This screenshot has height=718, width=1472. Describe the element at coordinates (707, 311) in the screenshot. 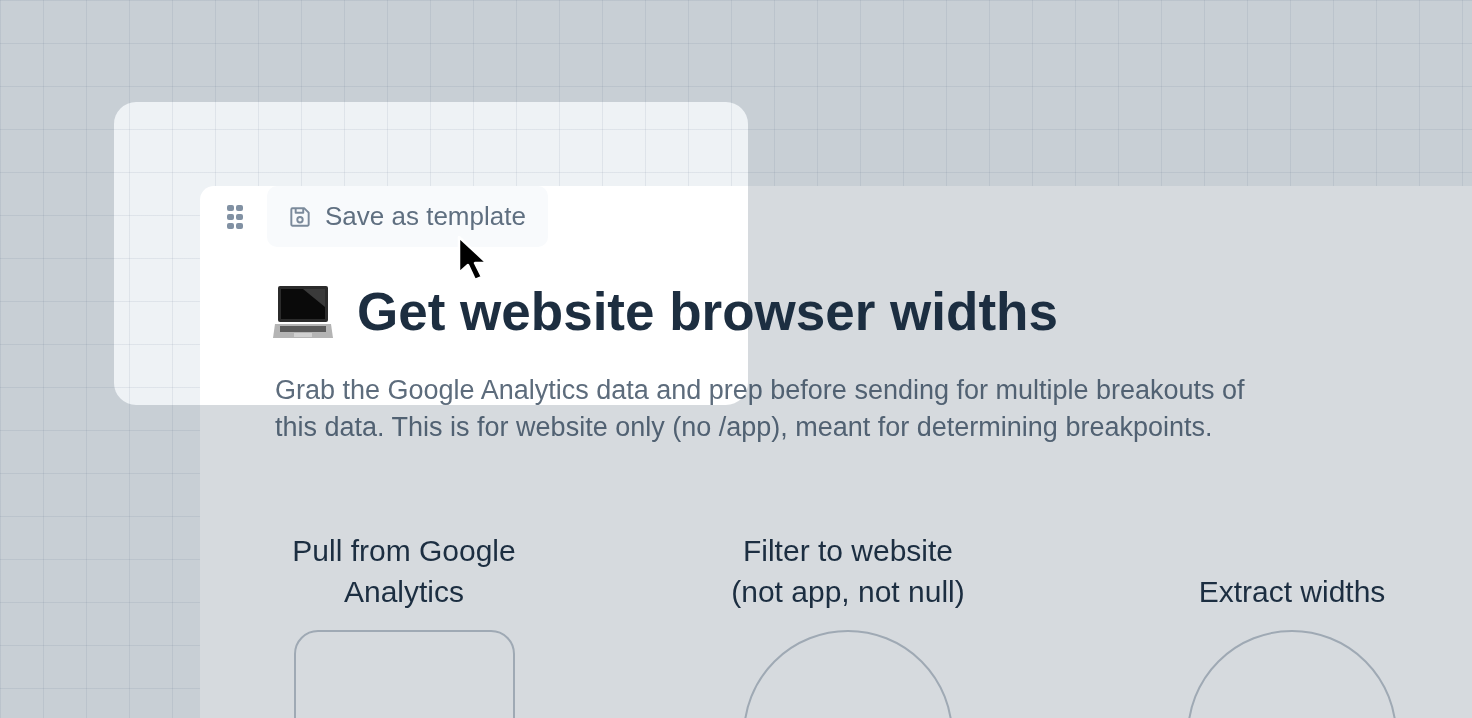

I see `page-title: Get website browser widths` at that location.